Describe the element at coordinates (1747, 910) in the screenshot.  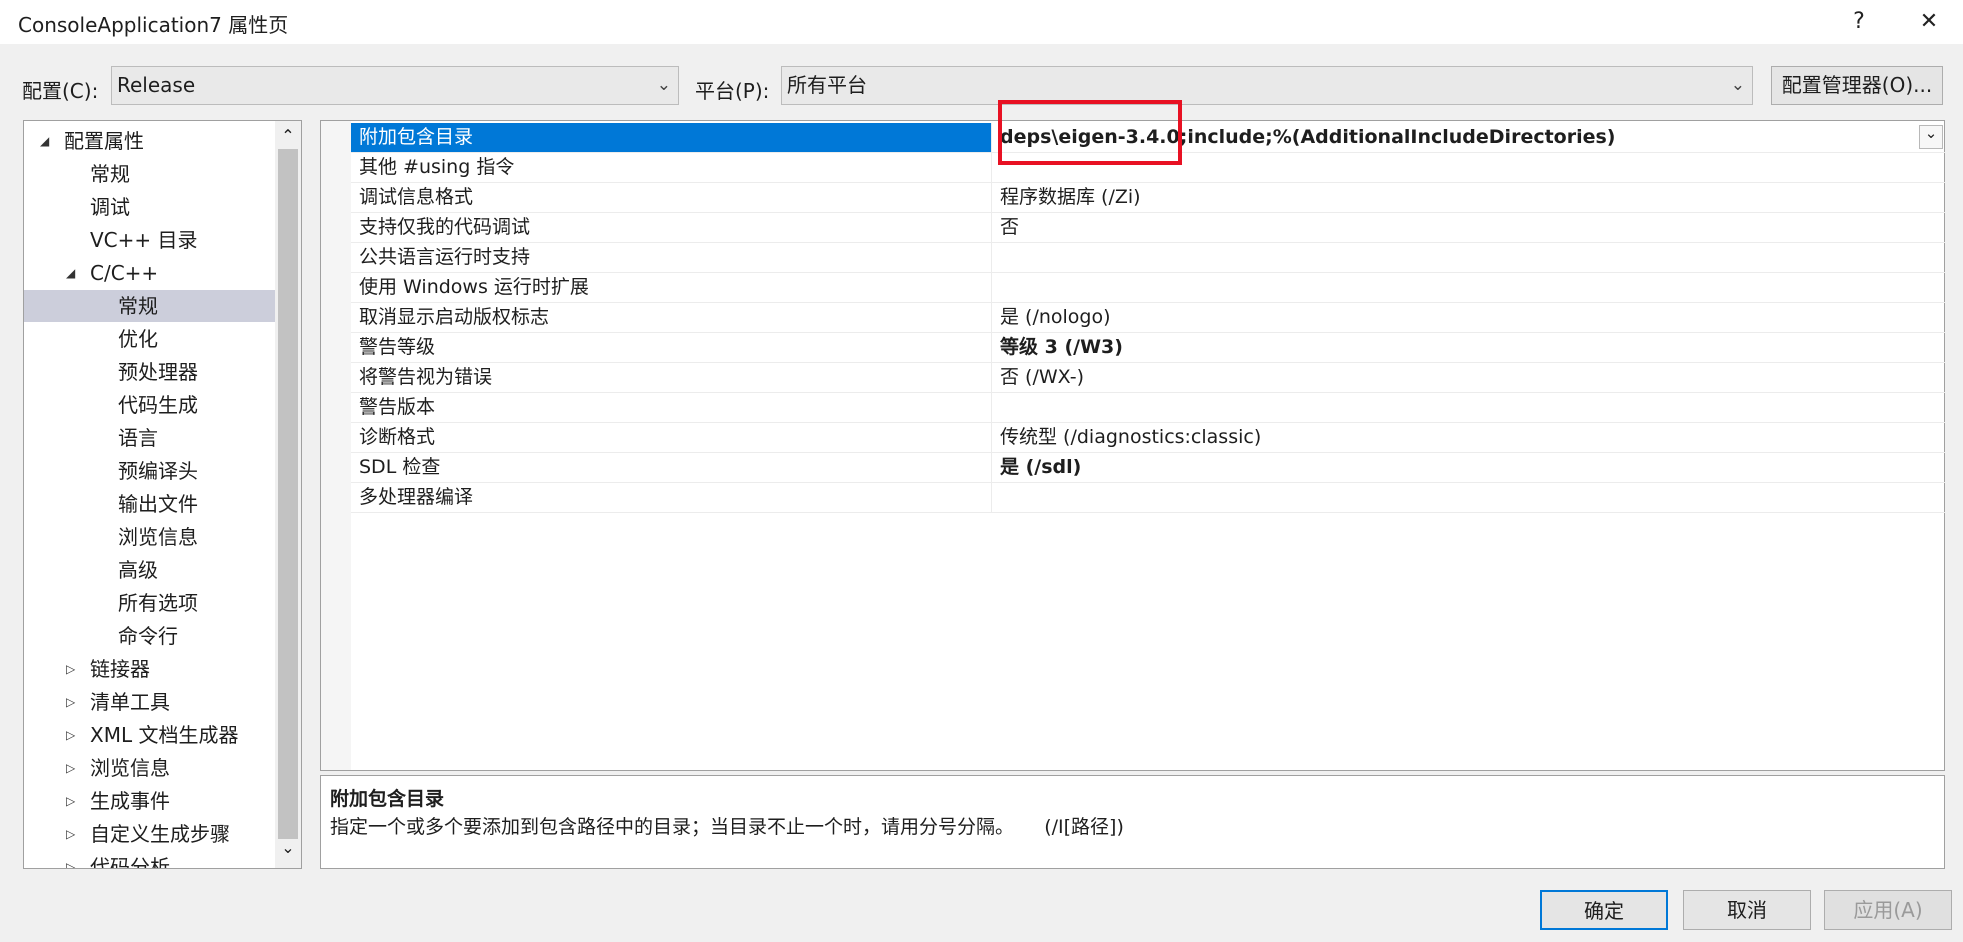
I see `cancel-button: 取消` at that location.